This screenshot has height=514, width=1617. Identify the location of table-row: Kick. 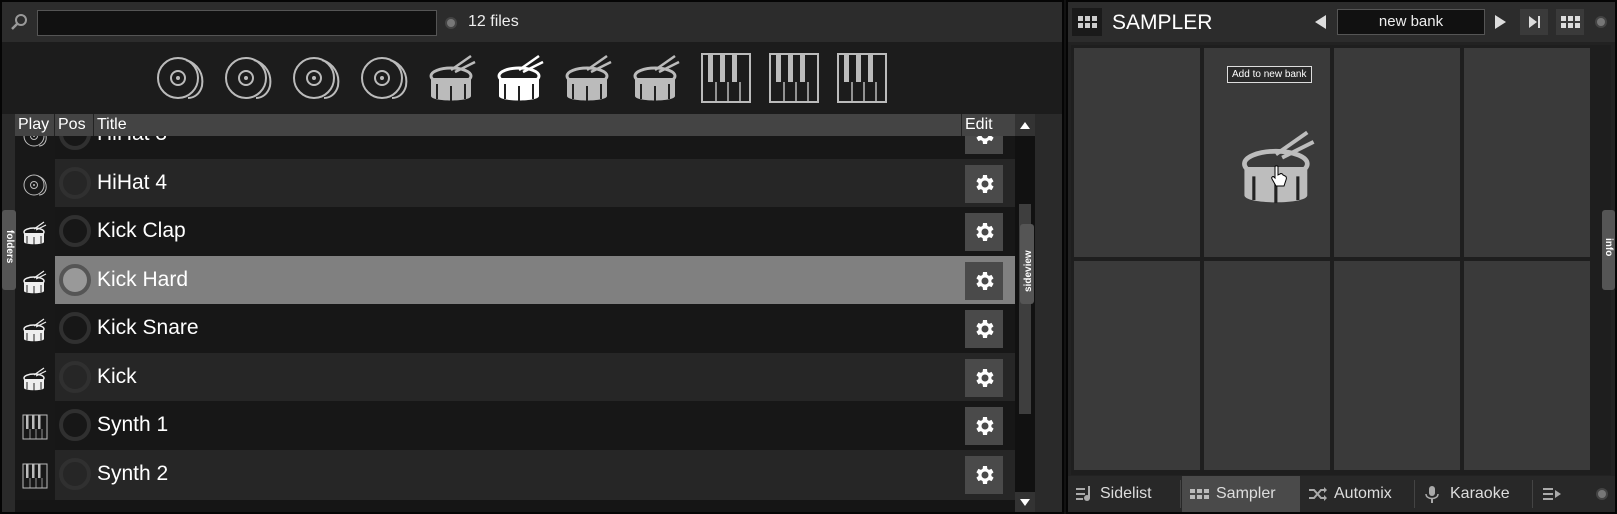
(524, 377).